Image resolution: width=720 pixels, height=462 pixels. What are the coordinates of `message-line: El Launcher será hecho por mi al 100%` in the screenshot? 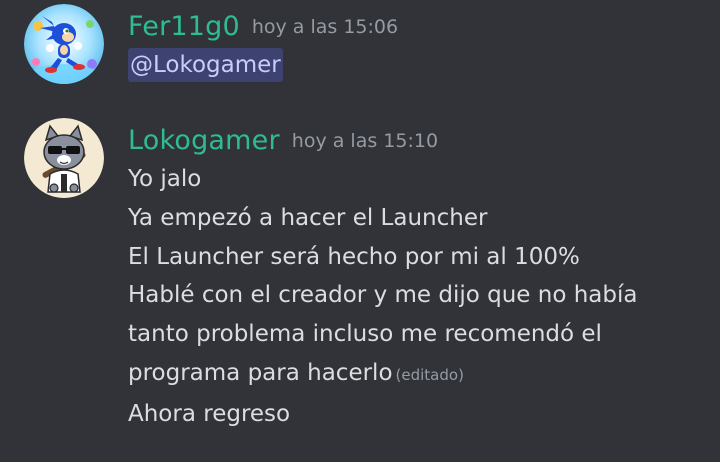 It's located at (354, 256).